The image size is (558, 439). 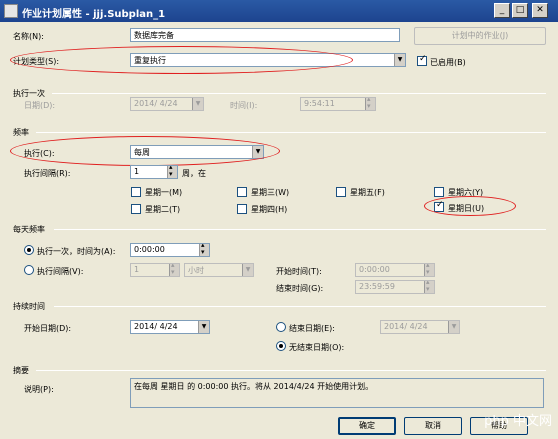 What do you see at coordinates (520, 10) in the screenshot?
I see `maximize-button: □` at bounding box center [520, 10].